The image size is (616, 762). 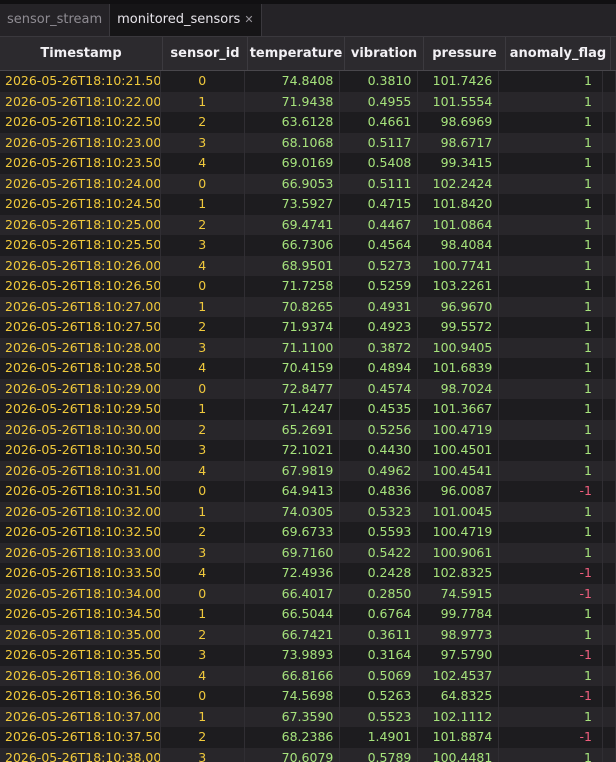 I want to click on cell-timestamp: 2026-05-26T18:10:28.500, so click(x=80, y=368).